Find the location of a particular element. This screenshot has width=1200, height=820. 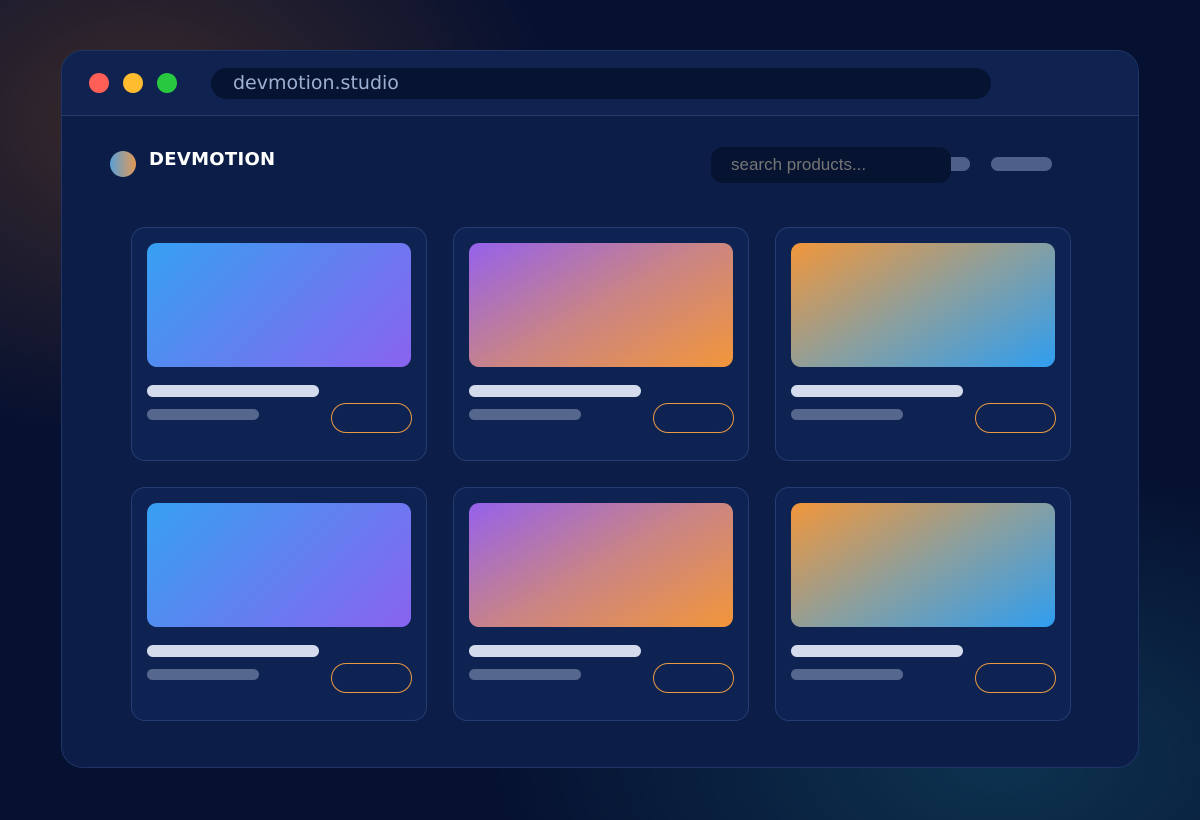

search-input is located at coordinates (831, 165).